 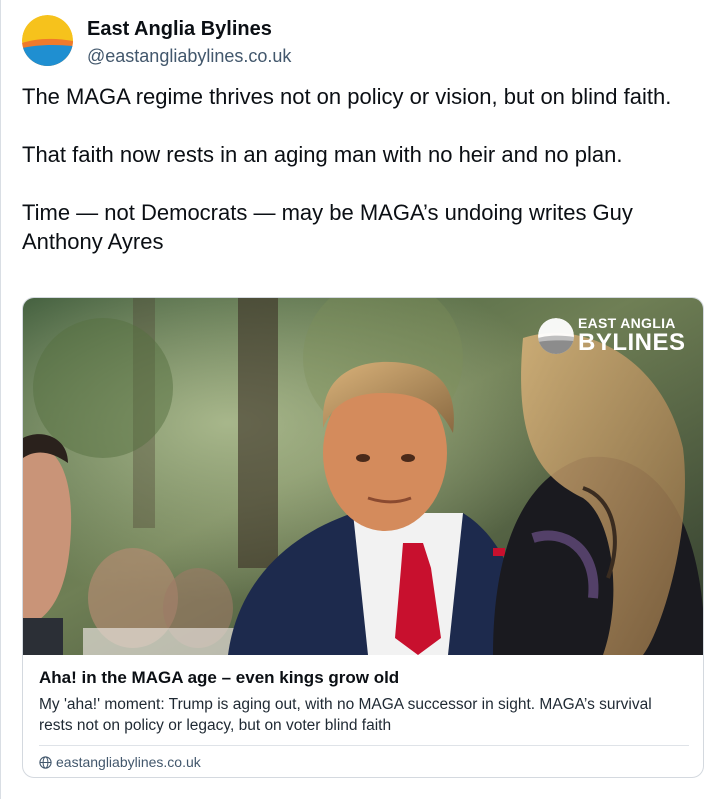 What do you see at coordinates (189, 56) in the screenshot?
I see `author-handle: @eastangliabylines.co.uk` at bounding box center [189, 56].